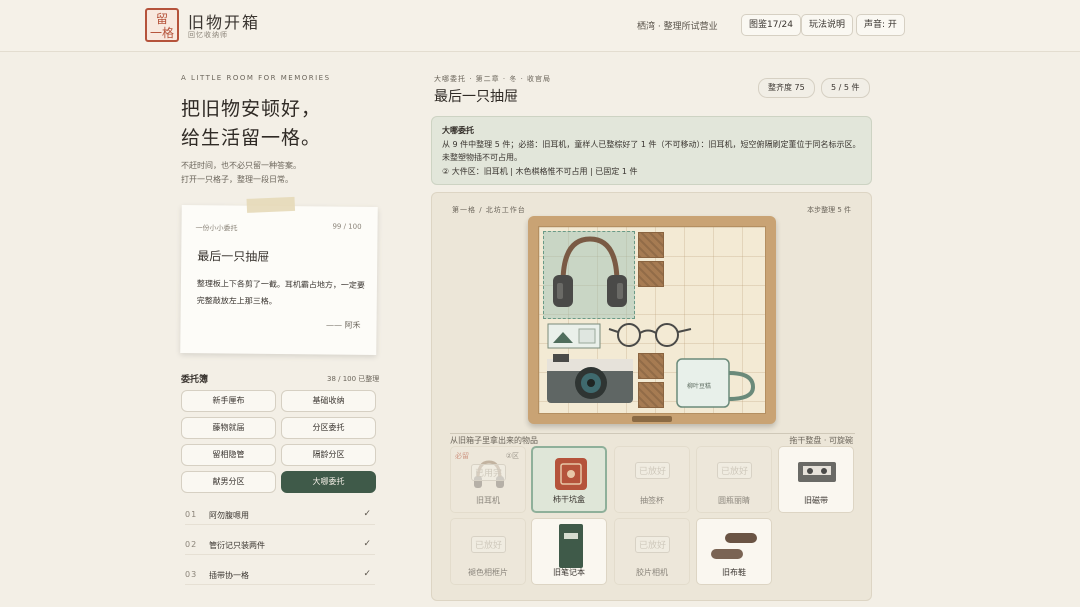  I want to click on hero-line-2: 给生活留一格。, so click(251, 138).